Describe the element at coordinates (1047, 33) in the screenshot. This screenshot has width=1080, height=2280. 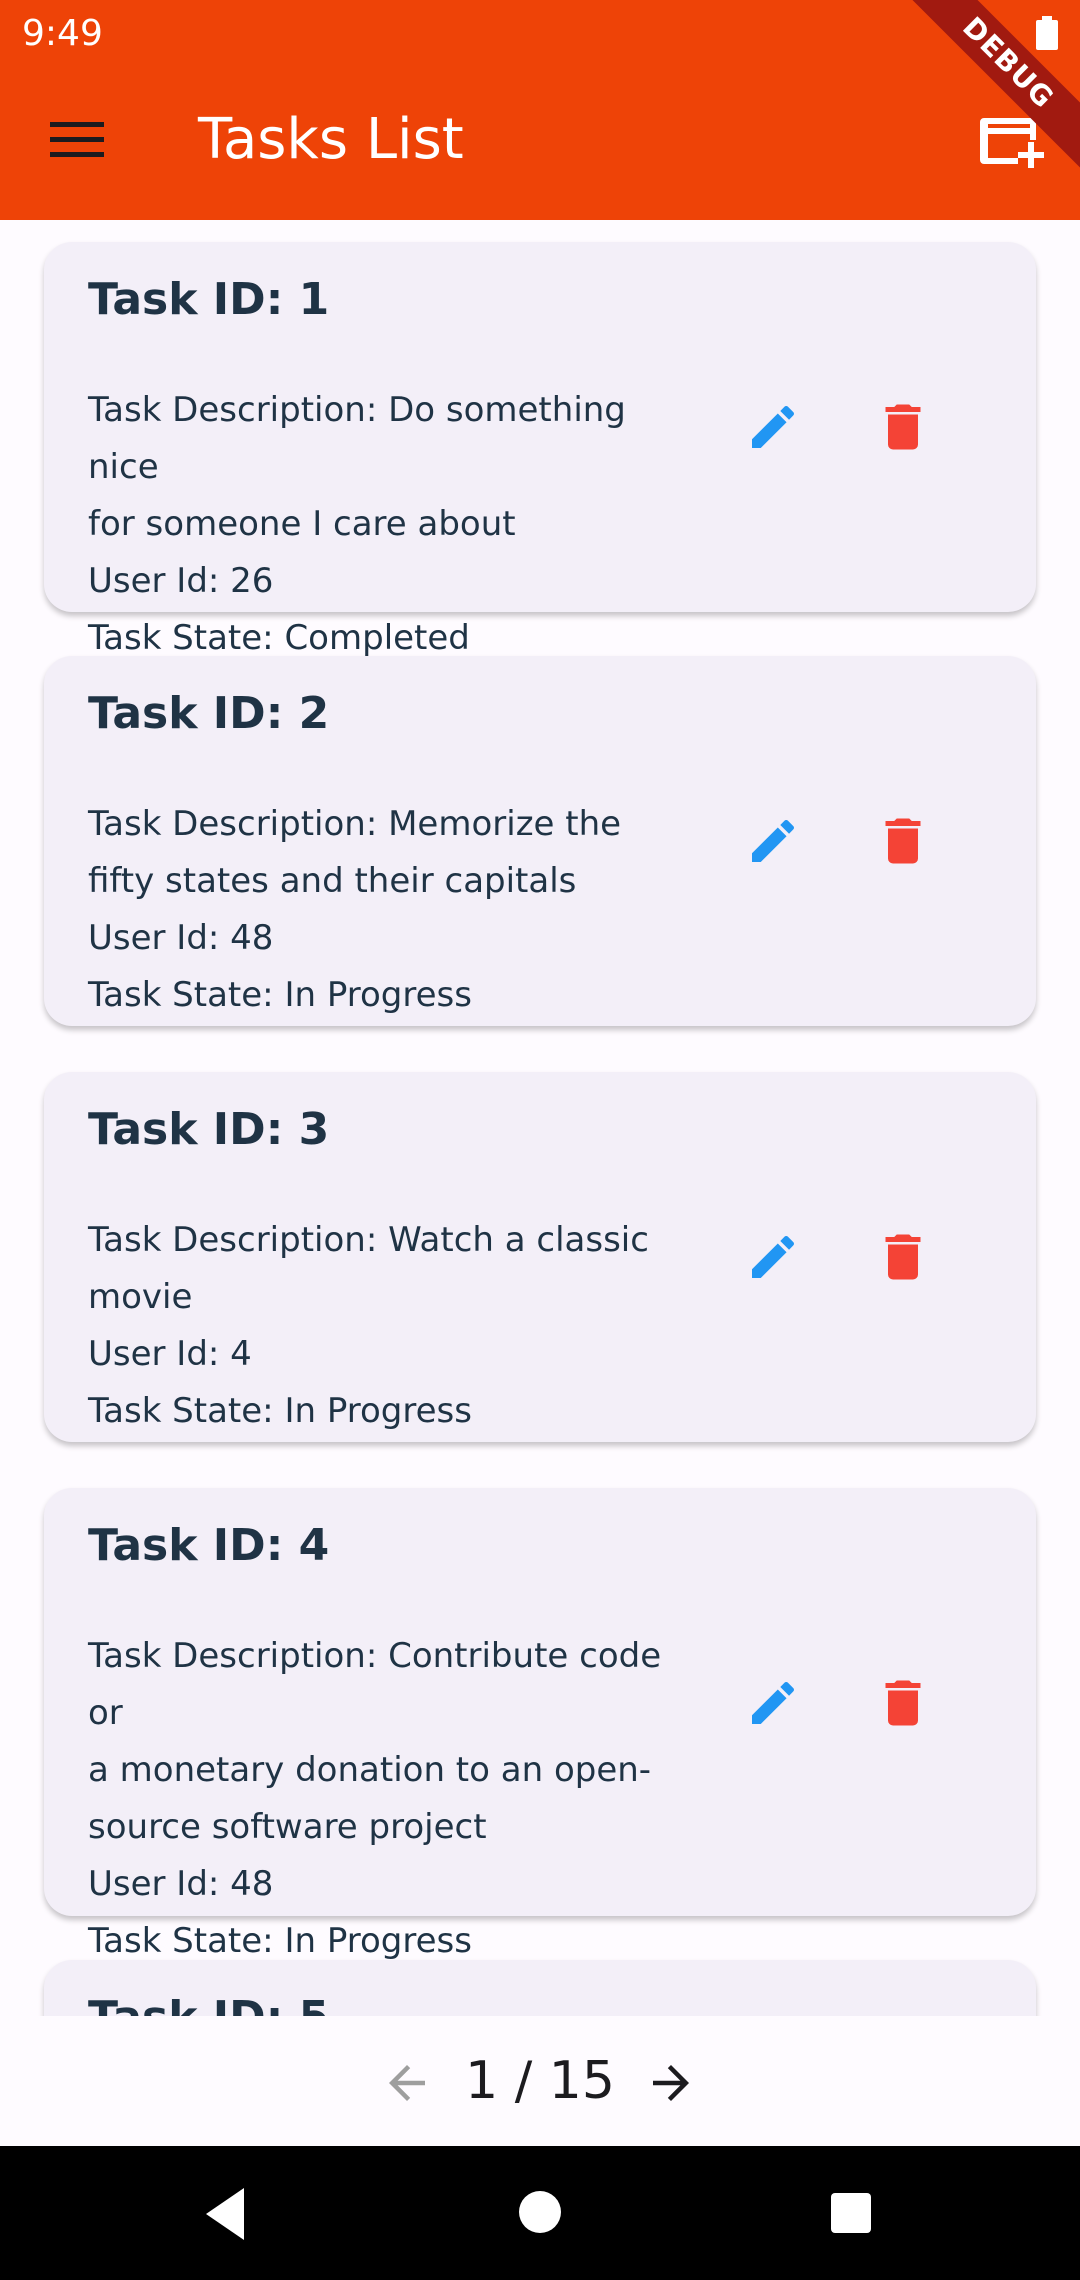
I see `battery-icon` at that location.